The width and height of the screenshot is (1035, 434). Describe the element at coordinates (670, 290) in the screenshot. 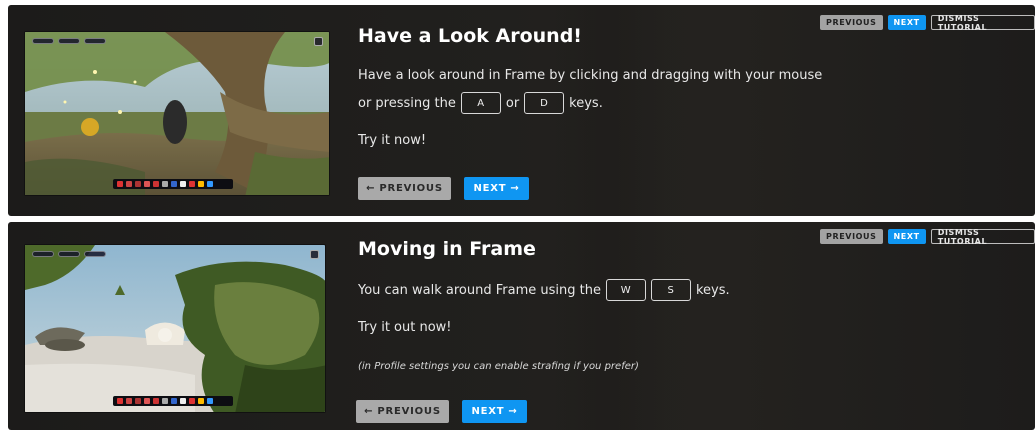

I see `key-s: S` at that location.